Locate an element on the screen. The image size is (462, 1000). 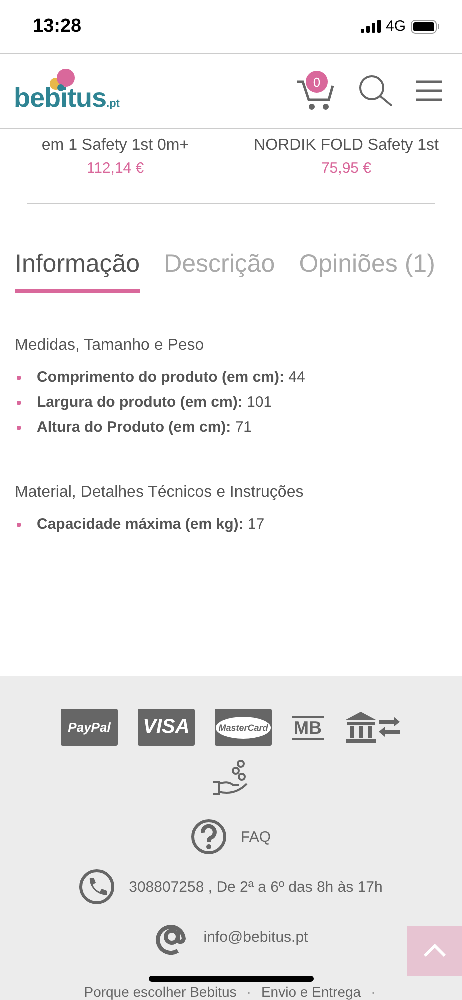
multibanco-logo: MB is located at coordinates (308, 728).